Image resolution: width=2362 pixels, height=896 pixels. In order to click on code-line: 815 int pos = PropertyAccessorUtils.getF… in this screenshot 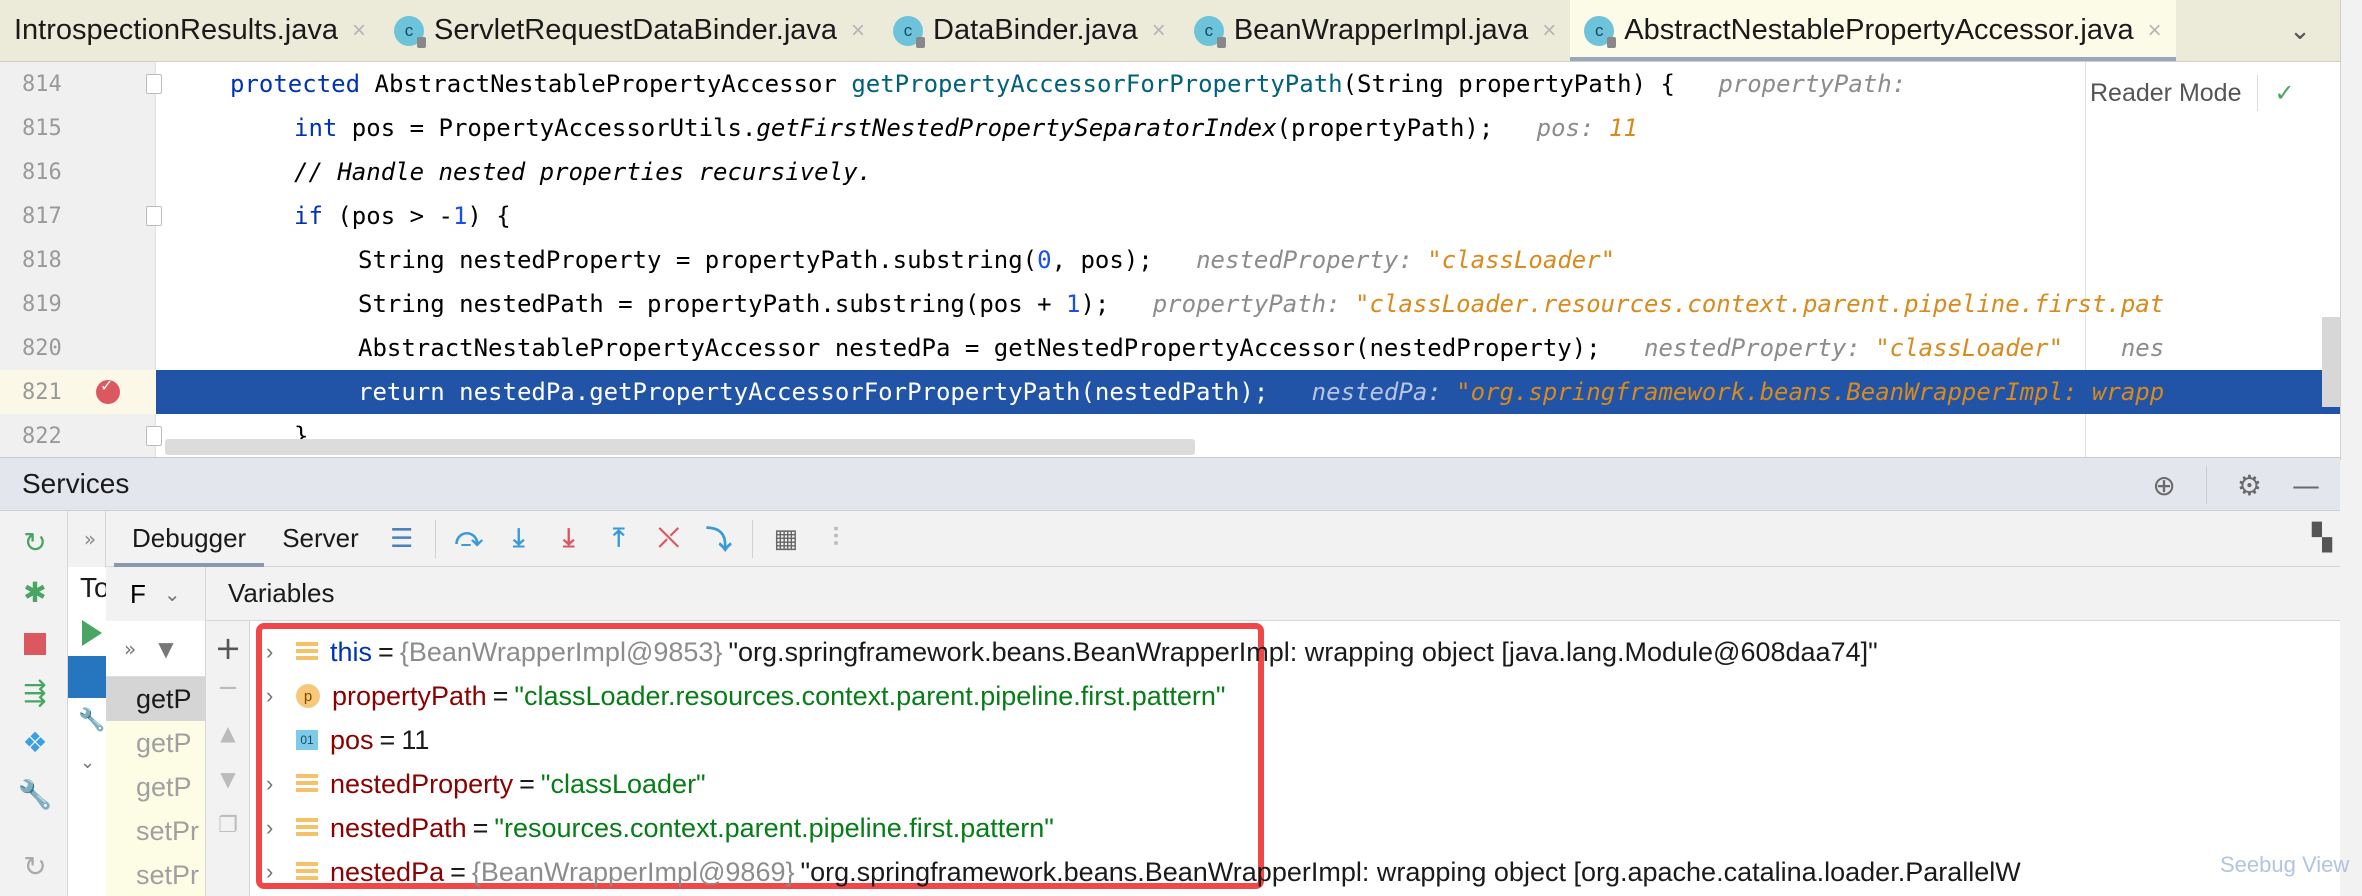, I will do `click(1170, 128)`.